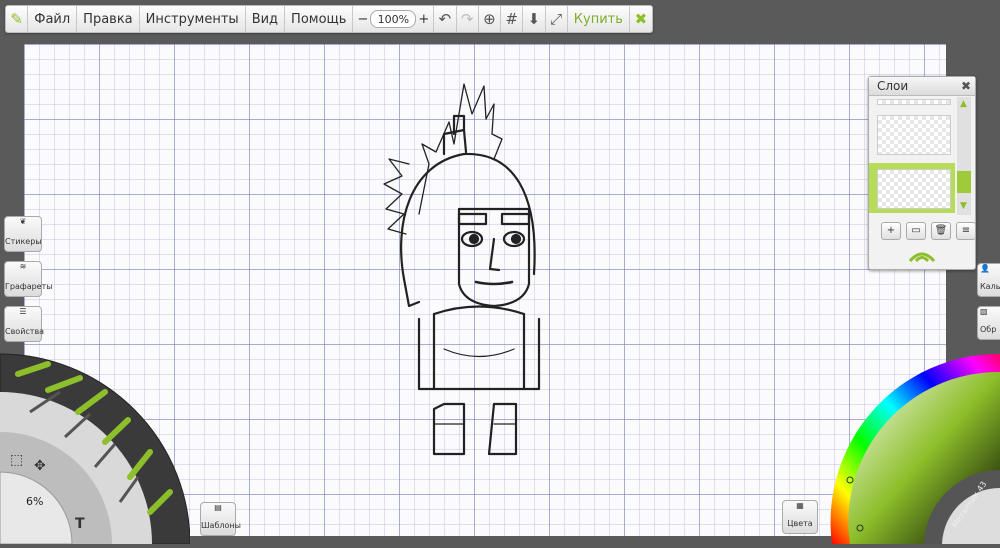  I want to click on calibrate-icon: 👤, so click(985, 268).